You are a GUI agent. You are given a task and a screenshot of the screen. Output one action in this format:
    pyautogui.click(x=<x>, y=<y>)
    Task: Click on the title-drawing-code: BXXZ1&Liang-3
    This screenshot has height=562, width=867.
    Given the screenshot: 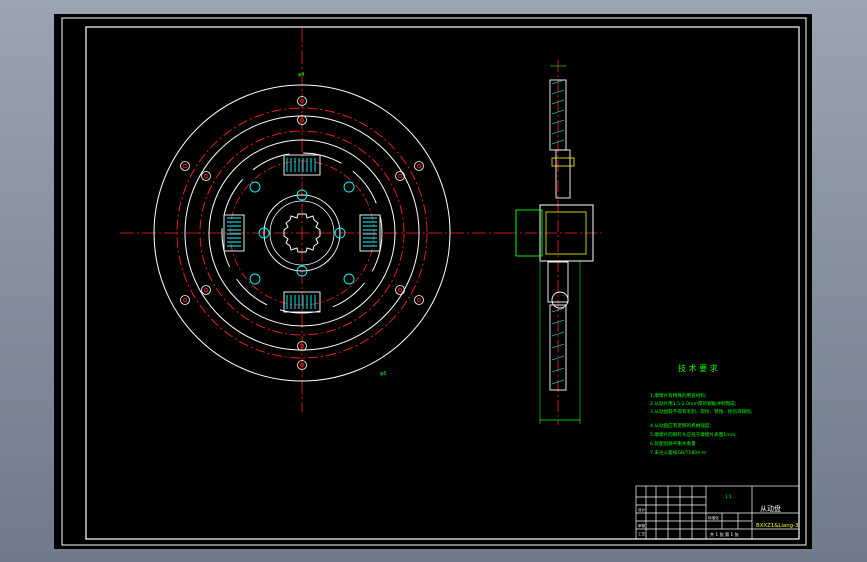 What is the action you would take?
    pyautogui.click(x=777, y=526)
    